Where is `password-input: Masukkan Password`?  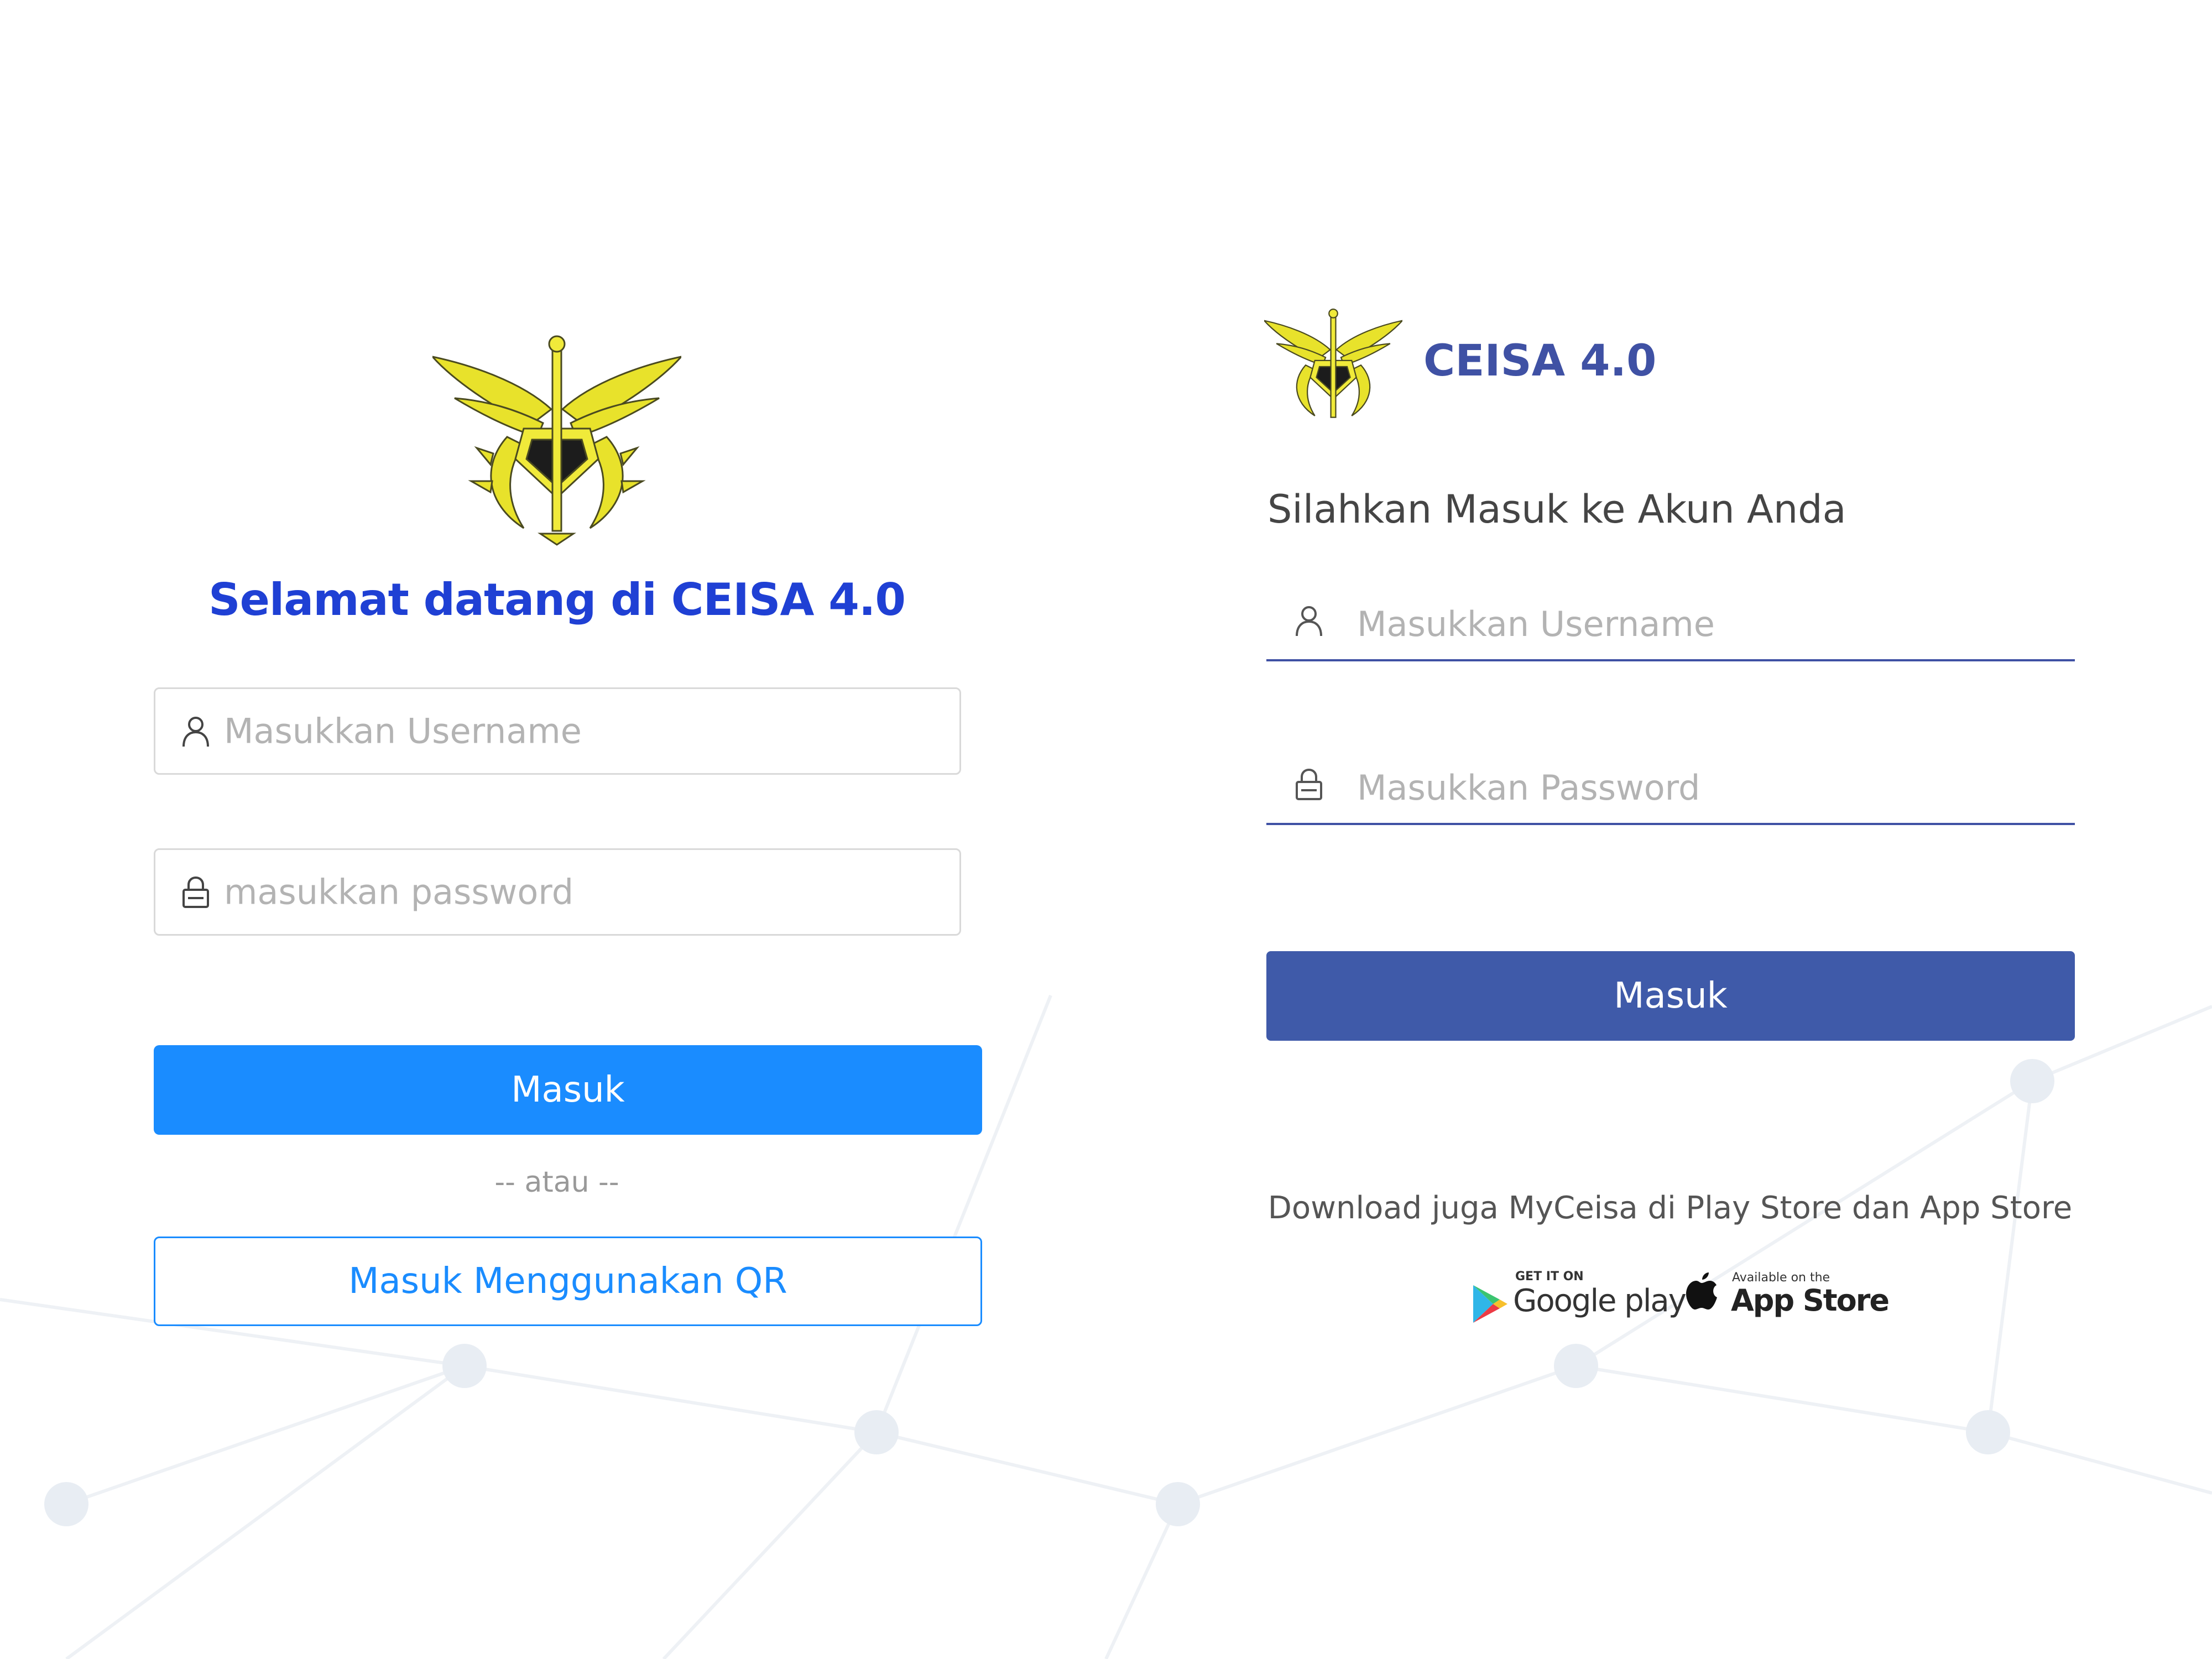 password-input: Masukkan Password is located at coordinates (1670, 787).